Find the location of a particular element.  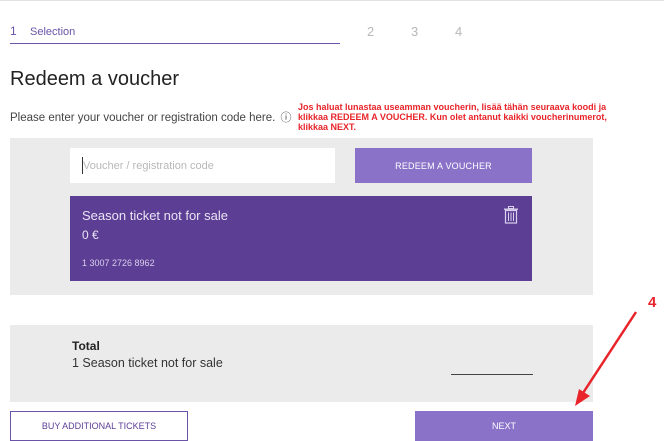

step-1-selection: 1 Selection is located at coordinates (42, 31).